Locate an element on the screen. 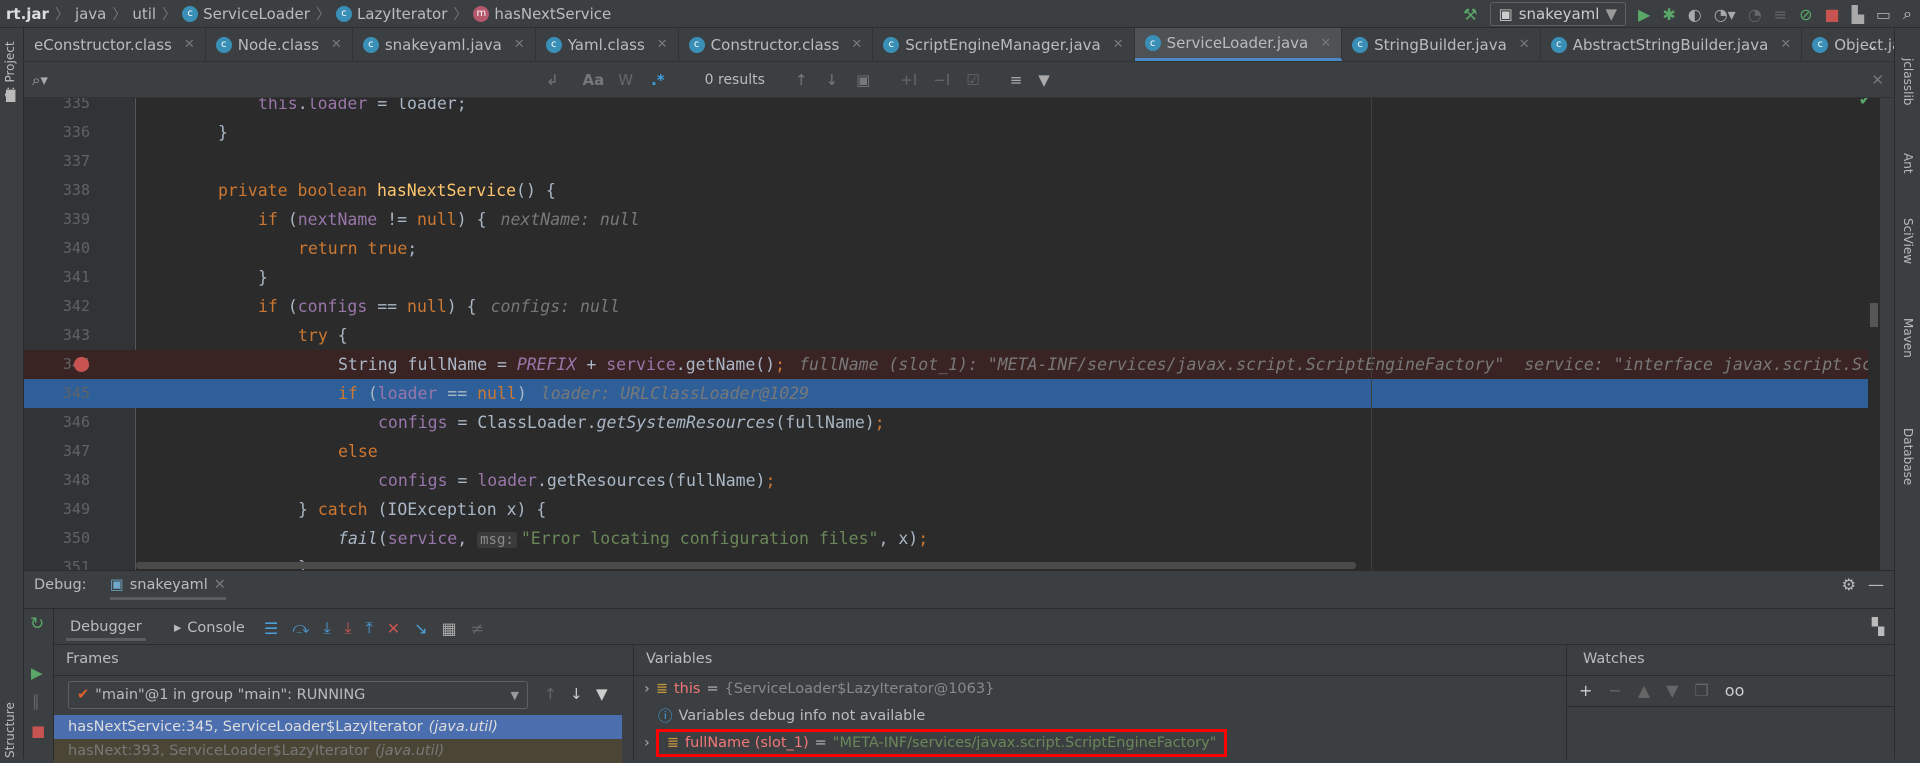 This screenshot has height=763, width=1920. sciview-tool-button: SciView is located at coordinates (1908, 241).